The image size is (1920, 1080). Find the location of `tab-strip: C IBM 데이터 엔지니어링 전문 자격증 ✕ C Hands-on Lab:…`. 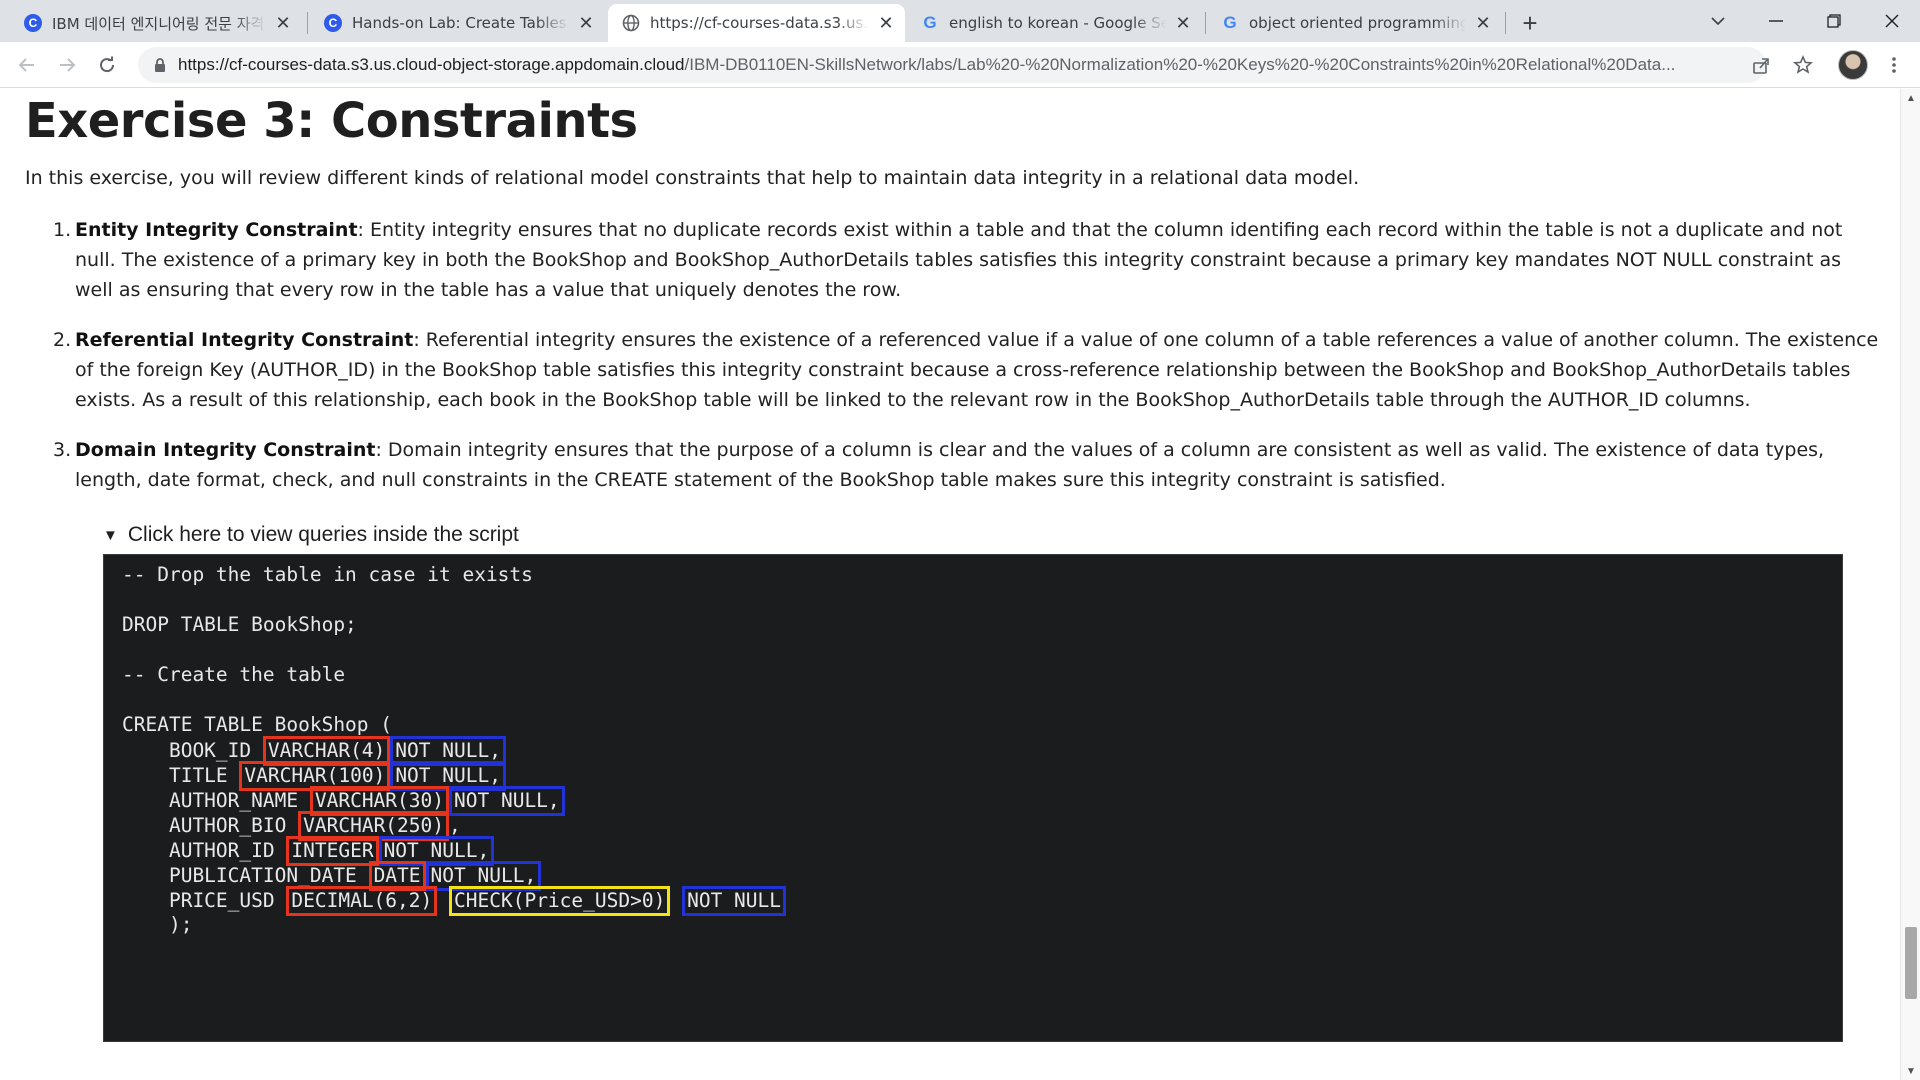

tab-strip: C IBM 데이터 엔지니어링 전문 자격증 ✕ C Hands-on Lab:… is located at coordinates (960, 21).